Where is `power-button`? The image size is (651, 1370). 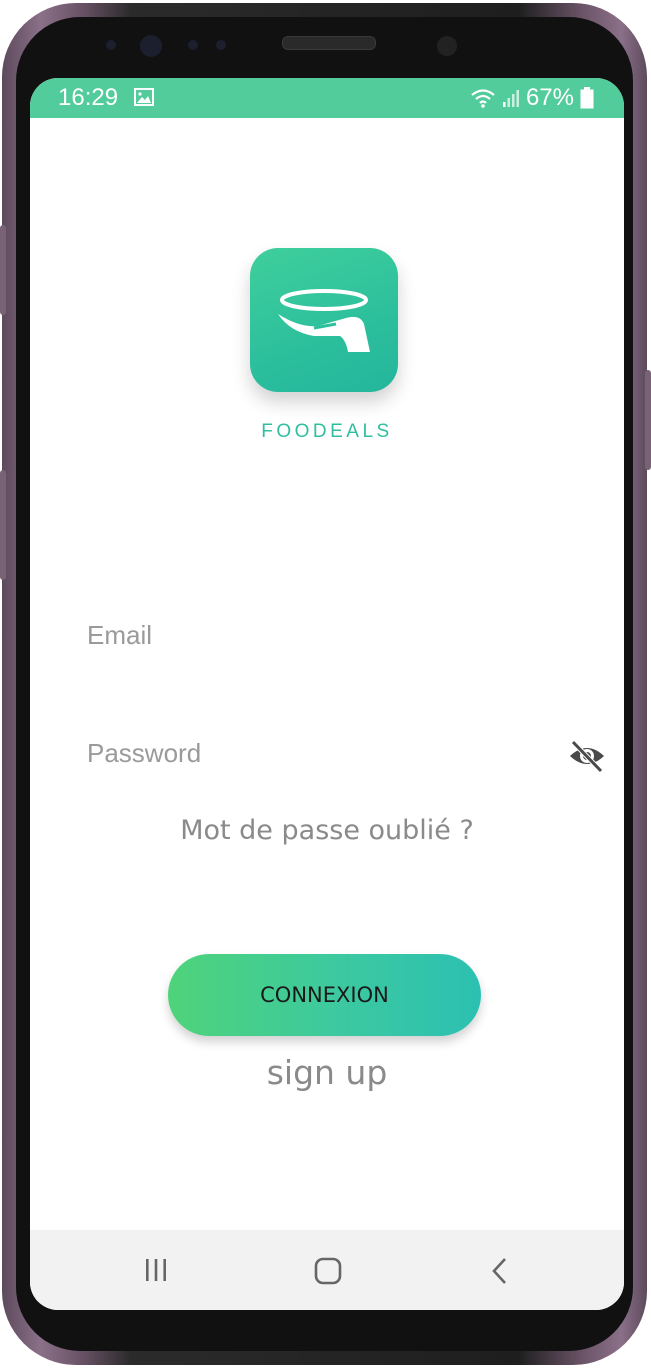
power-button is located at coordinates (648, 420).